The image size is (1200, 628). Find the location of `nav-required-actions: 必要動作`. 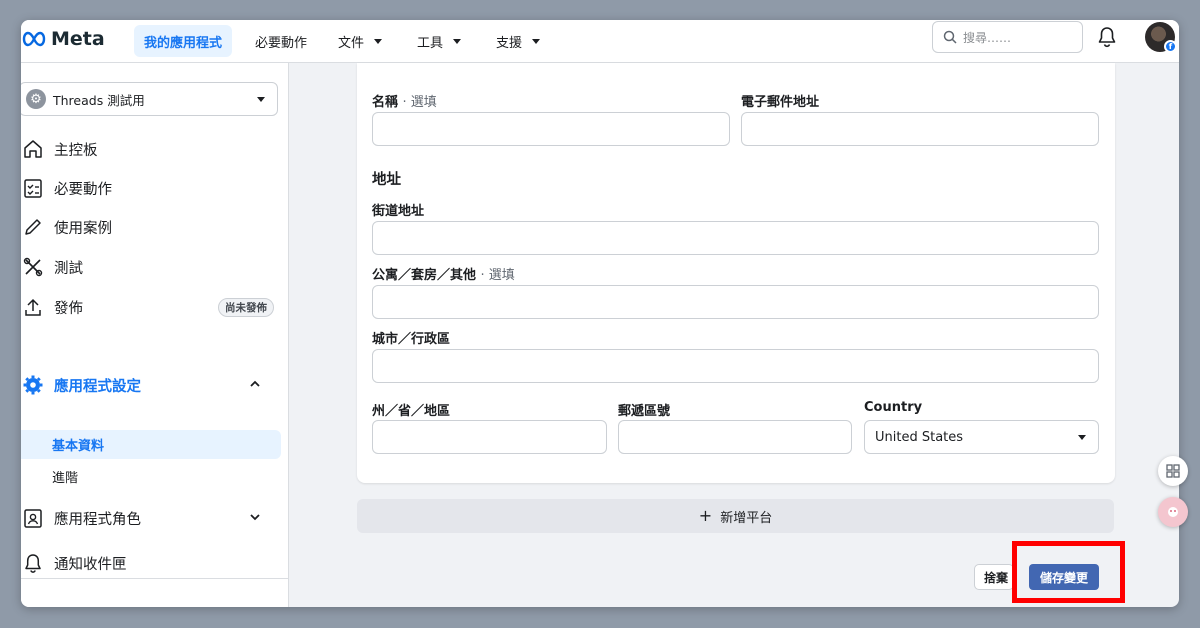

nav-required-actions: 必要動作 is located at coordinates (281, 41).